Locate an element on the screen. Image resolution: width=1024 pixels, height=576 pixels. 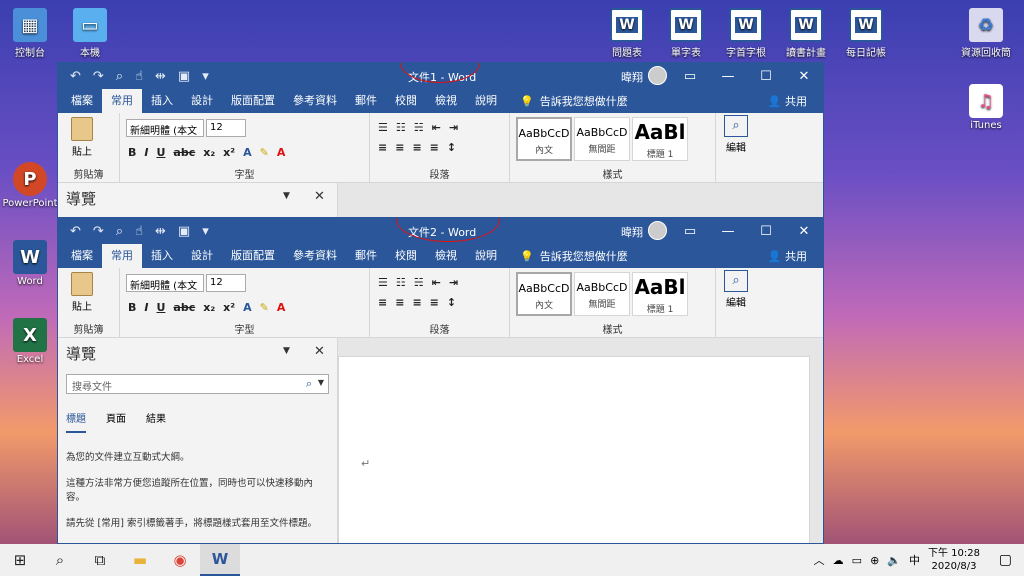
multilevel-list-icon: ☵ is located at coordinates (419, 127).